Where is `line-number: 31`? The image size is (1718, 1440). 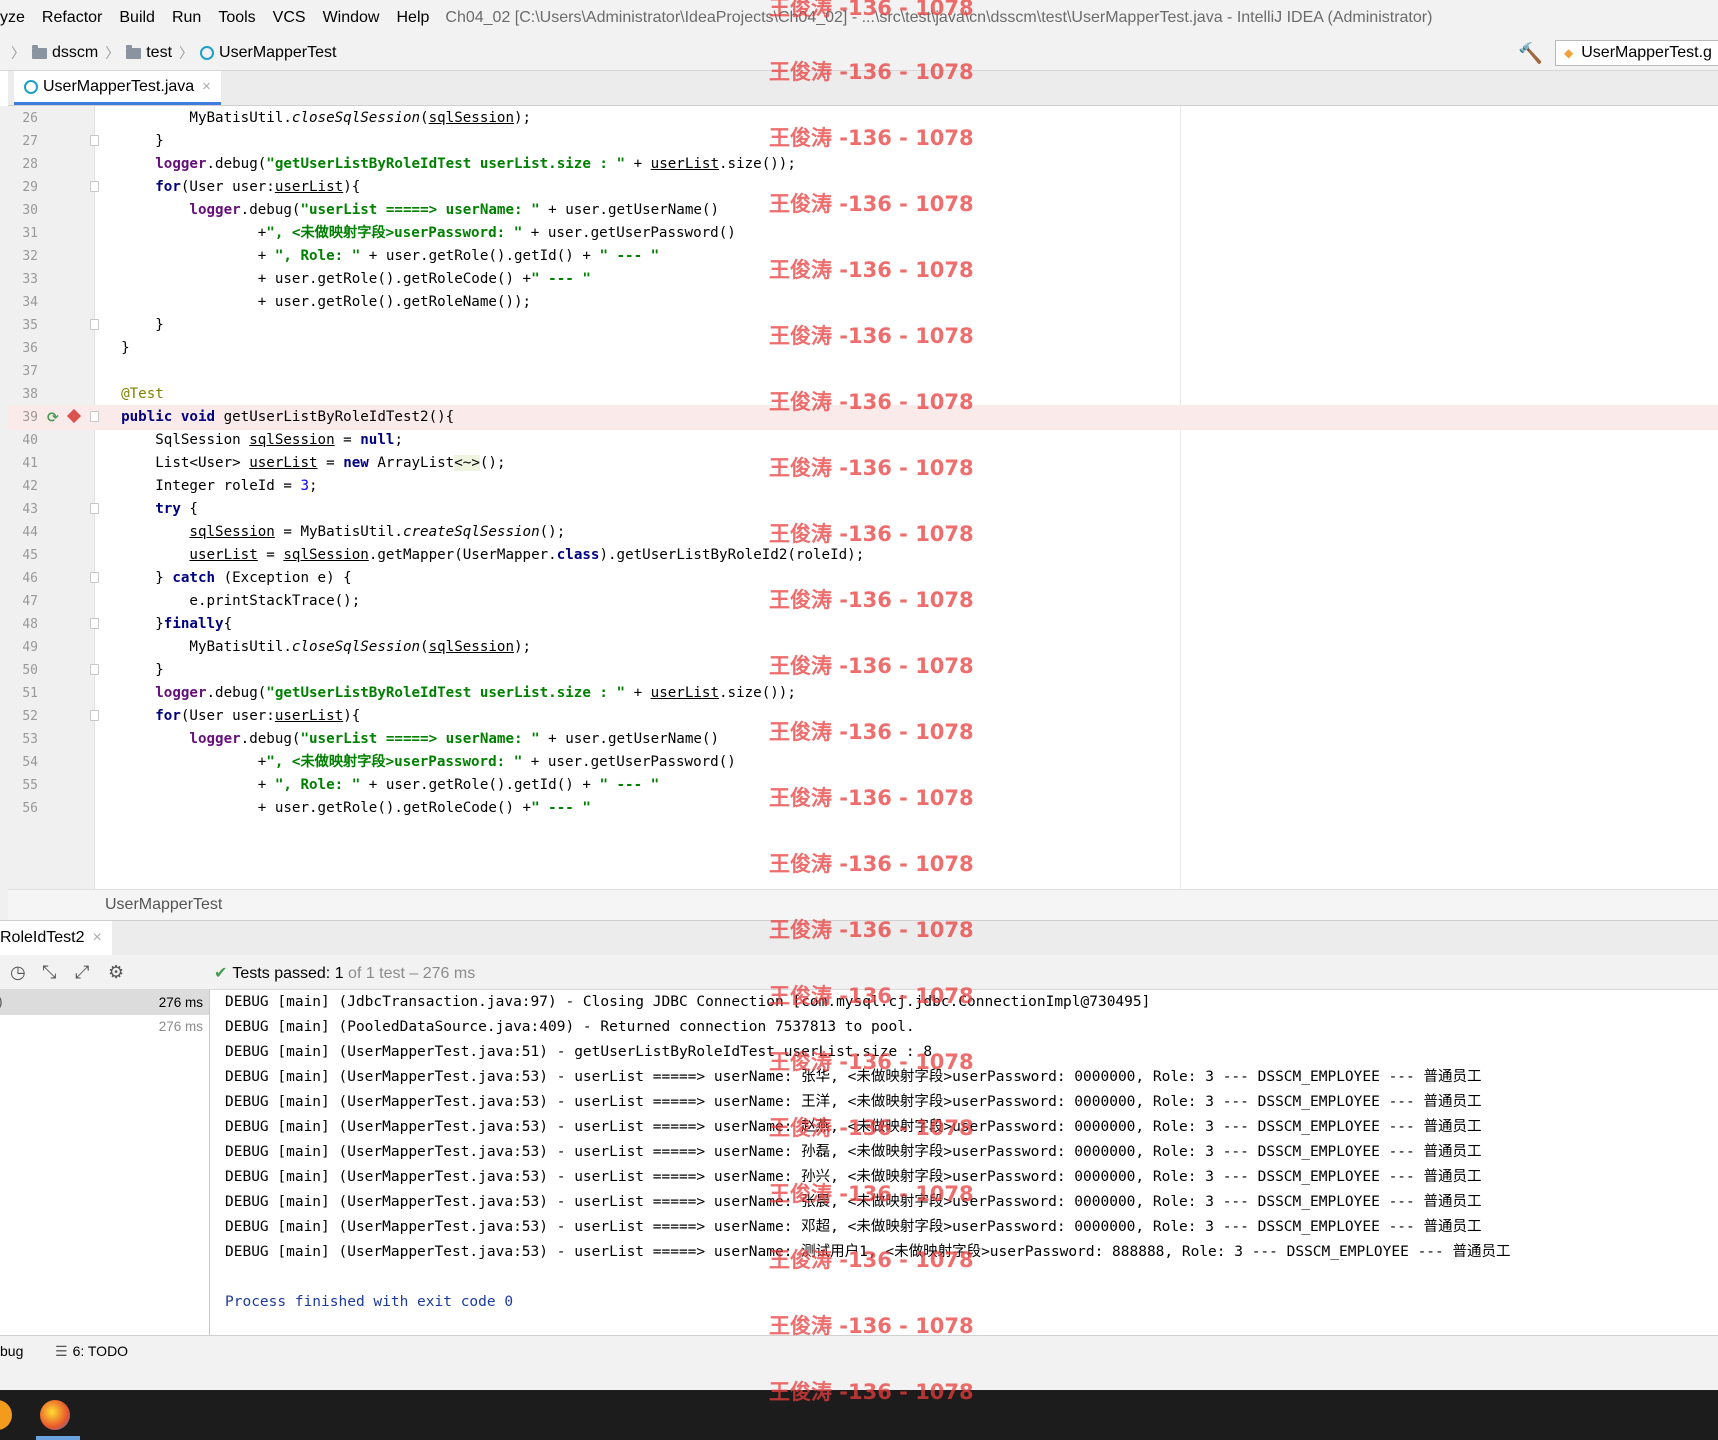 line-number: 31 is located at coordinates (30, 233).